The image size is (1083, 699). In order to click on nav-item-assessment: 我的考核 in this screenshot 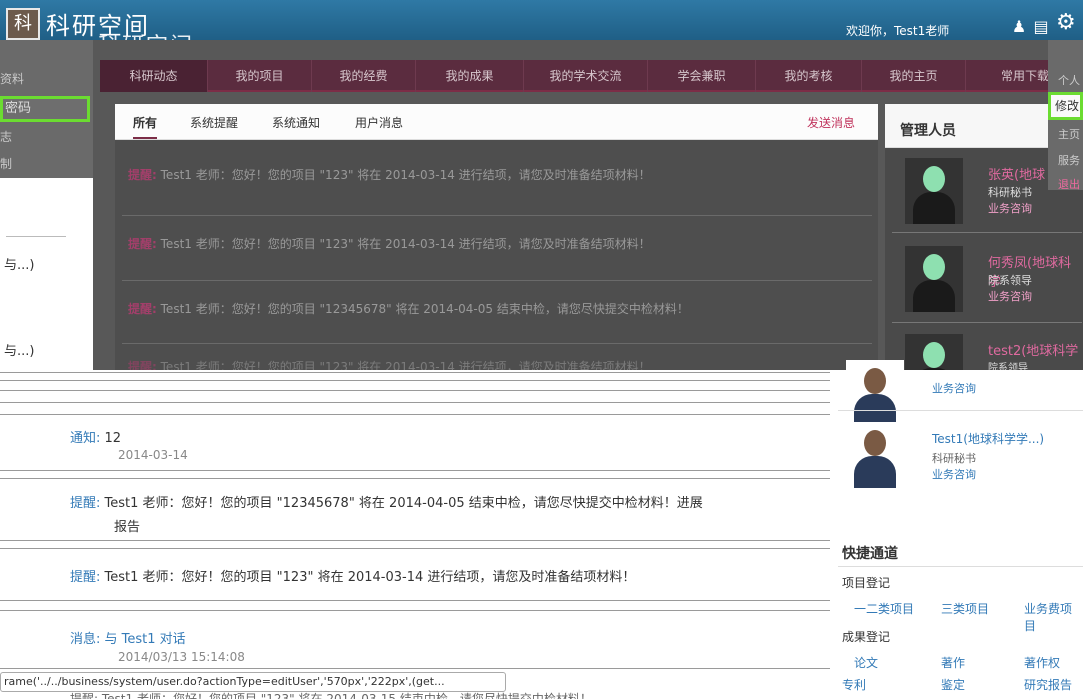, I will do `click(809, 76)`.